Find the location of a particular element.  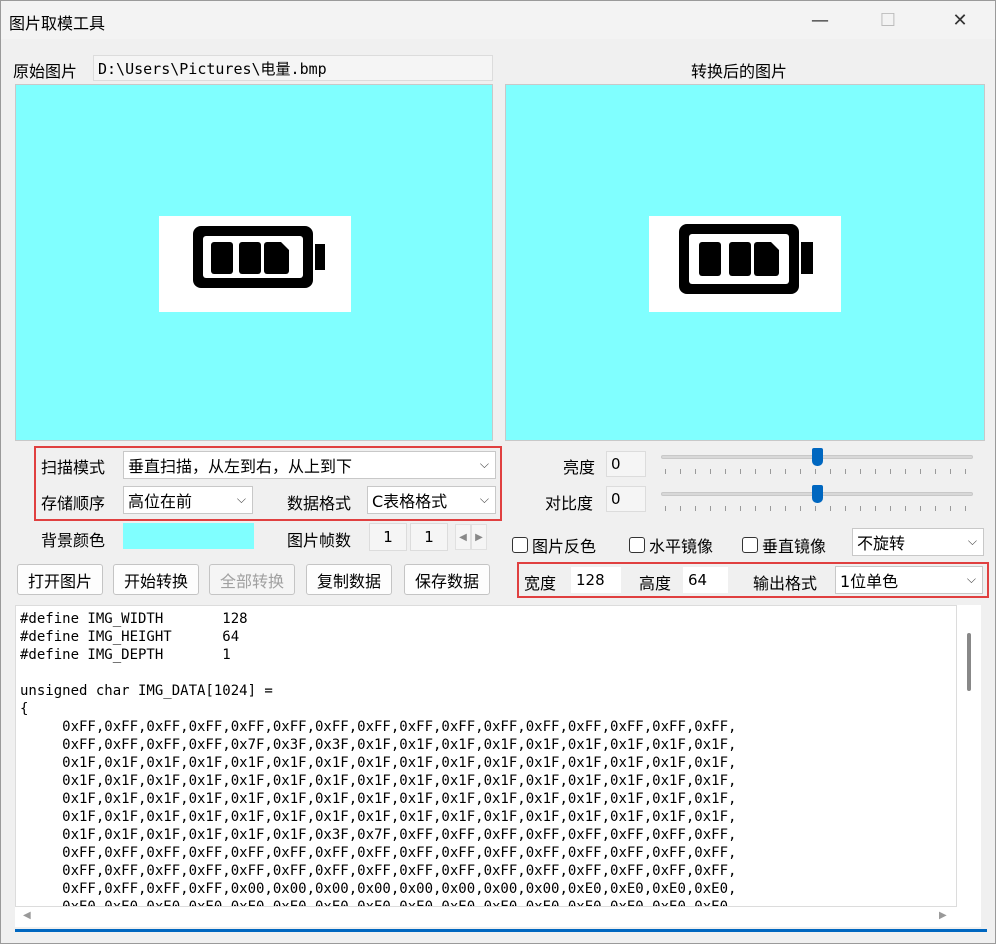

scroll-right-icon: ▶ is located at coordinates (943, 915).